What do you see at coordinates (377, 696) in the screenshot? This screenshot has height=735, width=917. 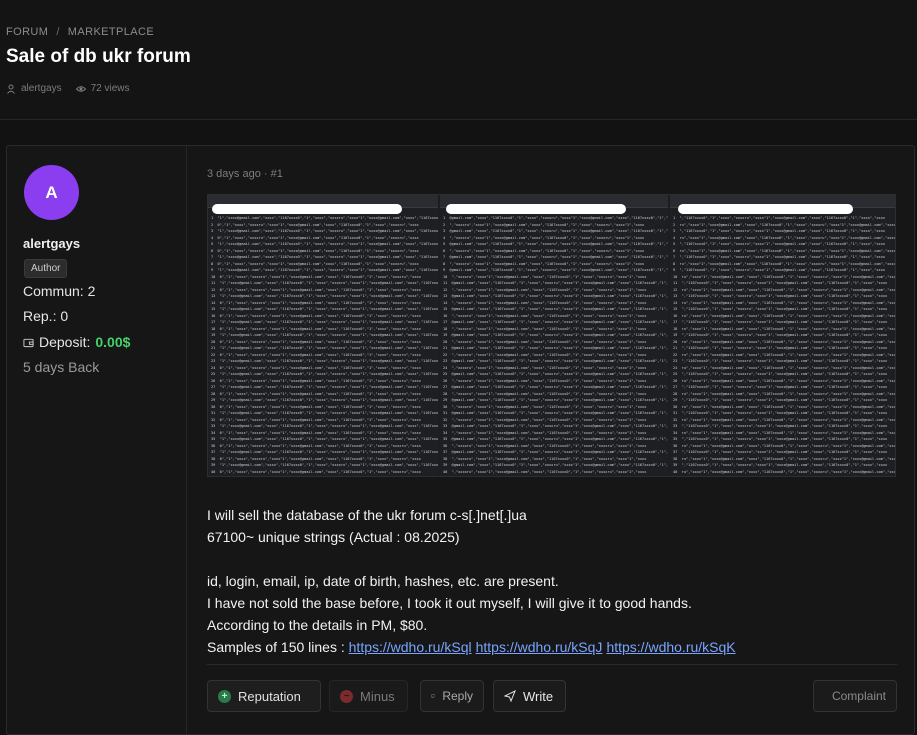 I see `minus-label: Minus` at bounding box center [377, 696].